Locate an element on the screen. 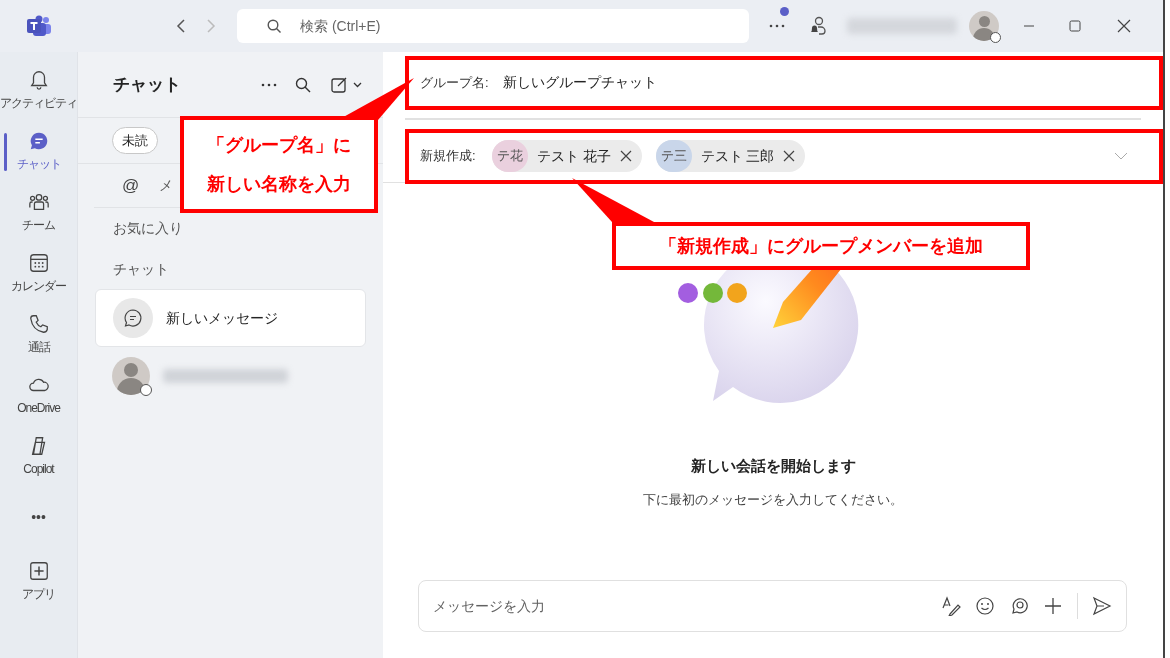 This screenshot has height=658, width=1170. rail-item: アクティビティ is located at coordinates (38, 90).